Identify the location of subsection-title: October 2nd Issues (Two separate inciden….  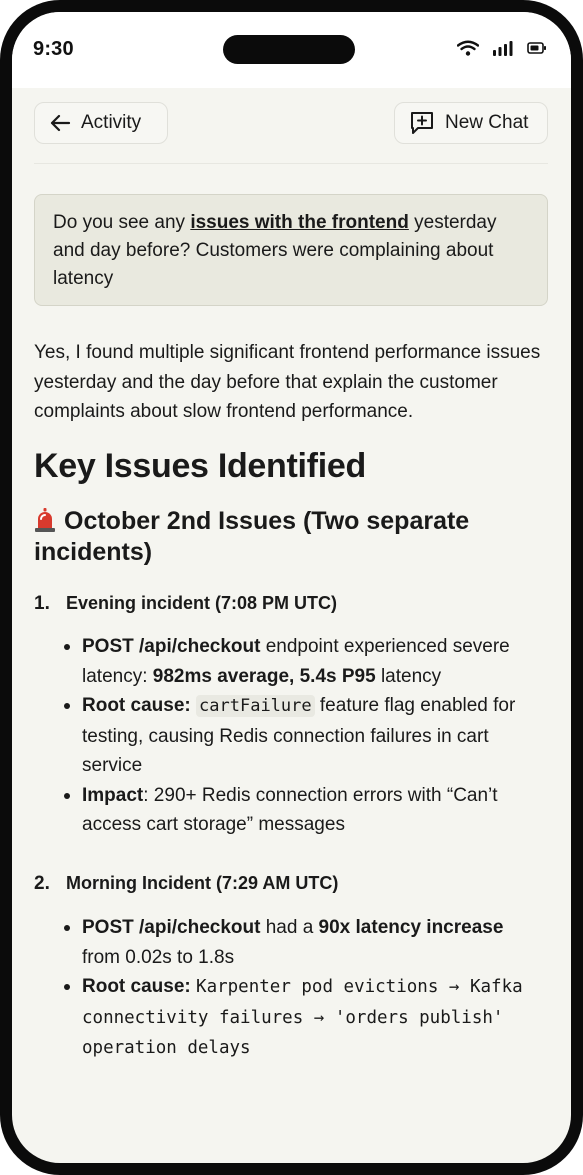
(252, 536).